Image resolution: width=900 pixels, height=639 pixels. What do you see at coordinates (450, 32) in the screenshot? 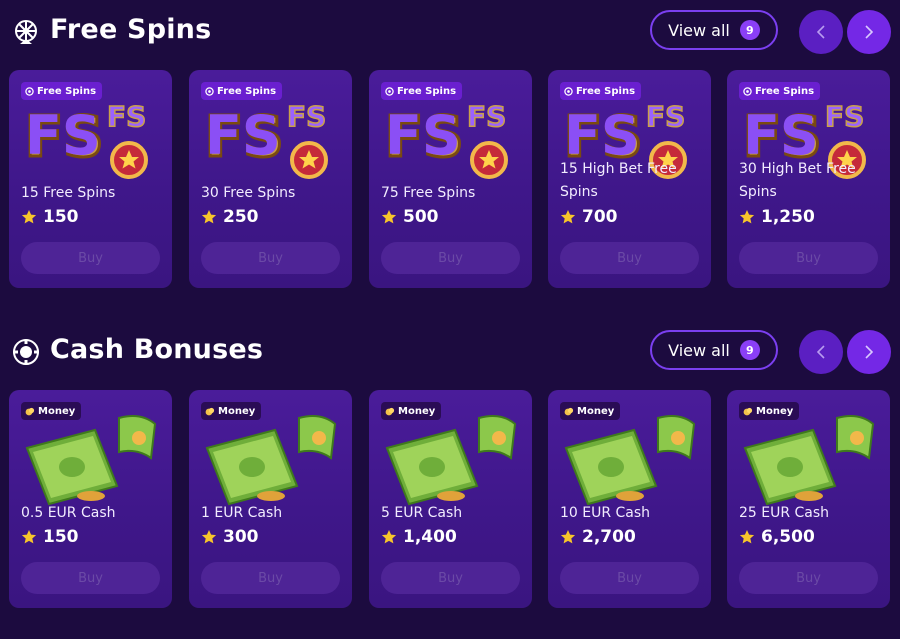
I see `section-header: Free Spins View all 9` at bounding box center [450, 32].